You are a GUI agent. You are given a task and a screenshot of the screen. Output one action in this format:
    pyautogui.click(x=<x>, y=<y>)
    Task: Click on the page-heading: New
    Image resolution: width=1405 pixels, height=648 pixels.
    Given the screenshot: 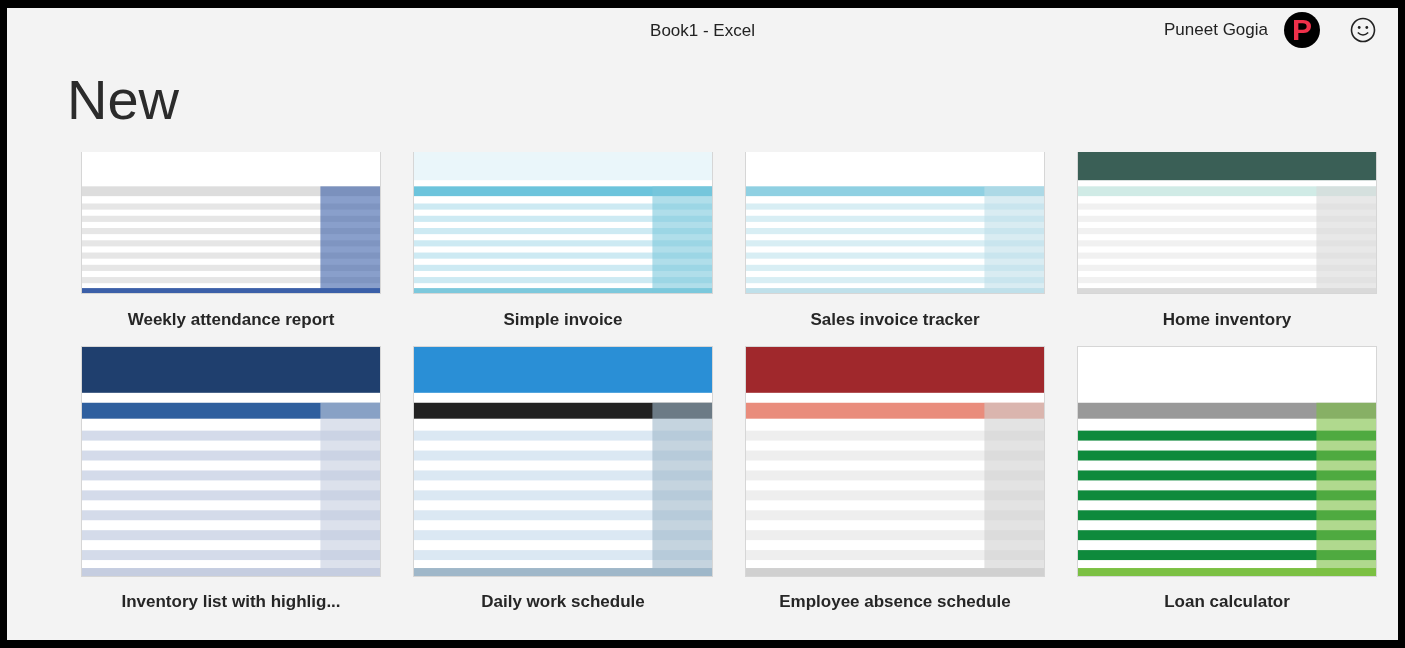 What is the action you would take?
    pyautogui.click(x=123, y=100)
    